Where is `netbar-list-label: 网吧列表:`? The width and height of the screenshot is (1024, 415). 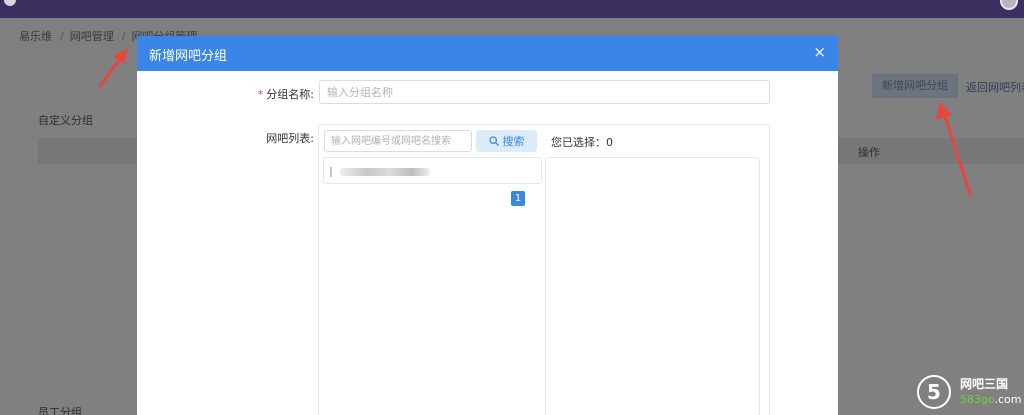 netbar-list-label: 网吧列表: is located at coordinates (290, 138).